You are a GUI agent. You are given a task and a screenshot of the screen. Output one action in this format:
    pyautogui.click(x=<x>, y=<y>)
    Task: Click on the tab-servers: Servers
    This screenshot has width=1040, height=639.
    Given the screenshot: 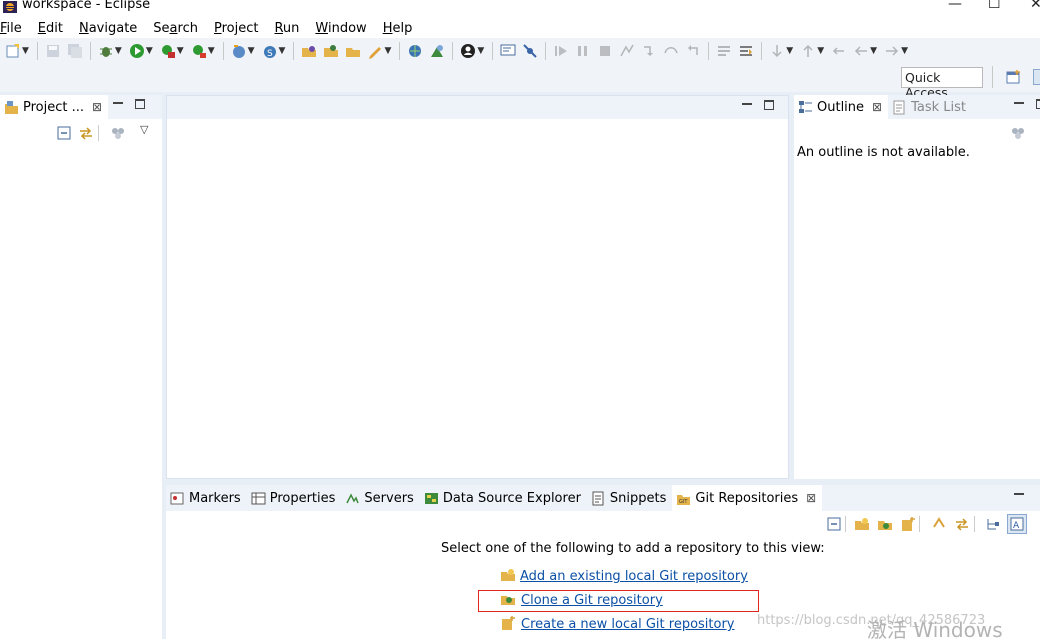 What is the action you would take?
    pyautogui.click(x=380, y=498)
    